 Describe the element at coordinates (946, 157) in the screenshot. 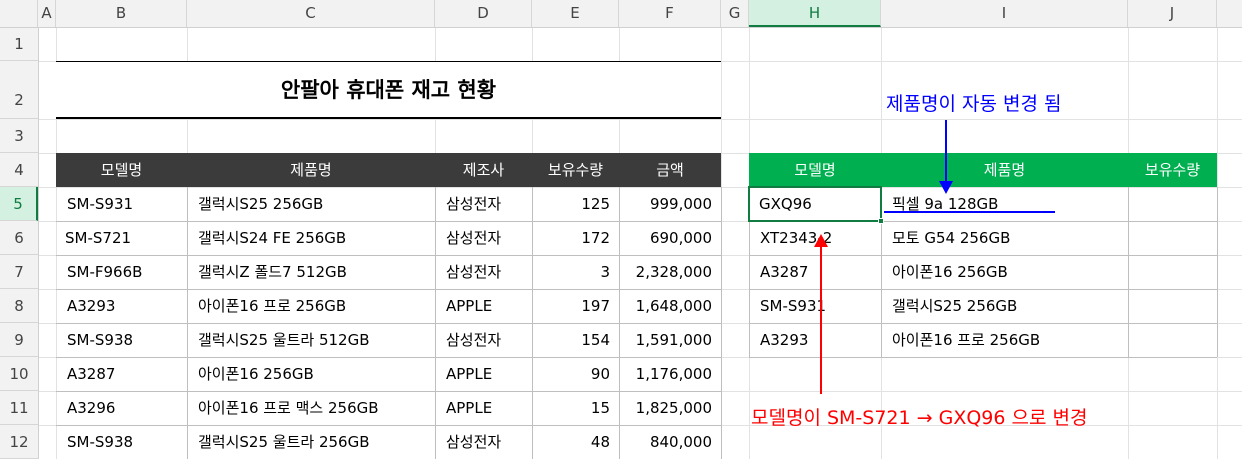

I see `blue-arrow-down-icon` at that location.